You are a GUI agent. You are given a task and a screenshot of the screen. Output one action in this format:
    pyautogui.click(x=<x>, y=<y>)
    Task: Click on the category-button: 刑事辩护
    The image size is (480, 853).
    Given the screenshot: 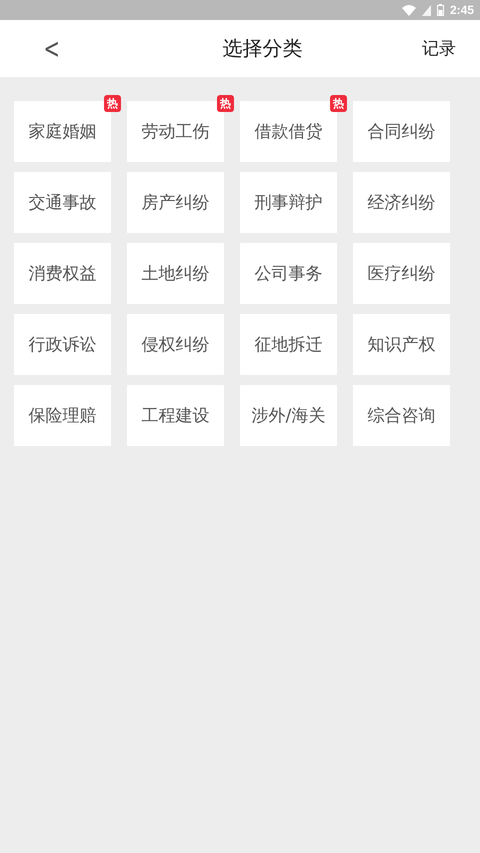 What is the action you would take?
    pyautogui.click(x=288, y=202)
    